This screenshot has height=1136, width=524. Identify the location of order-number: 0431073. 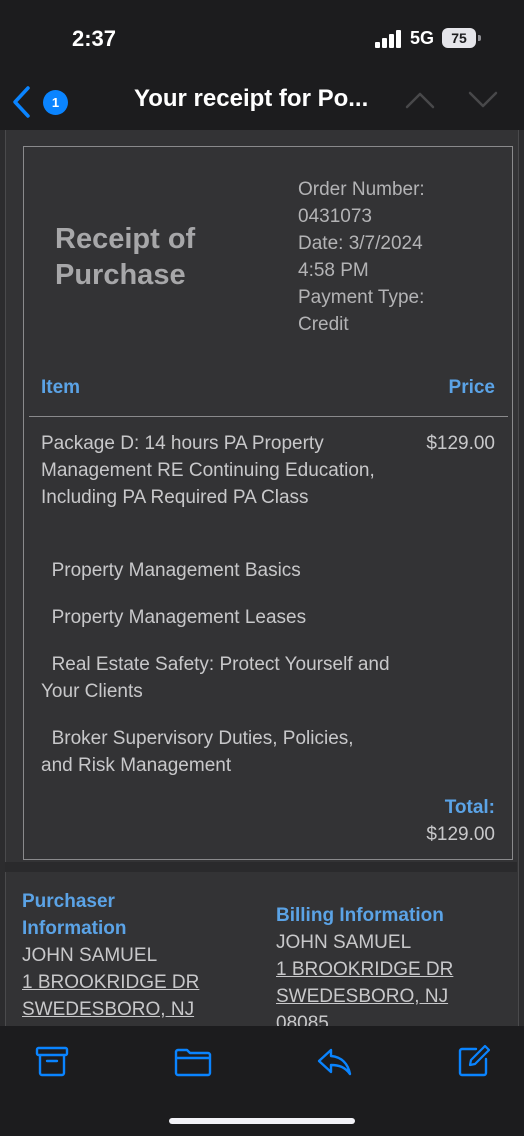
(335, 216).